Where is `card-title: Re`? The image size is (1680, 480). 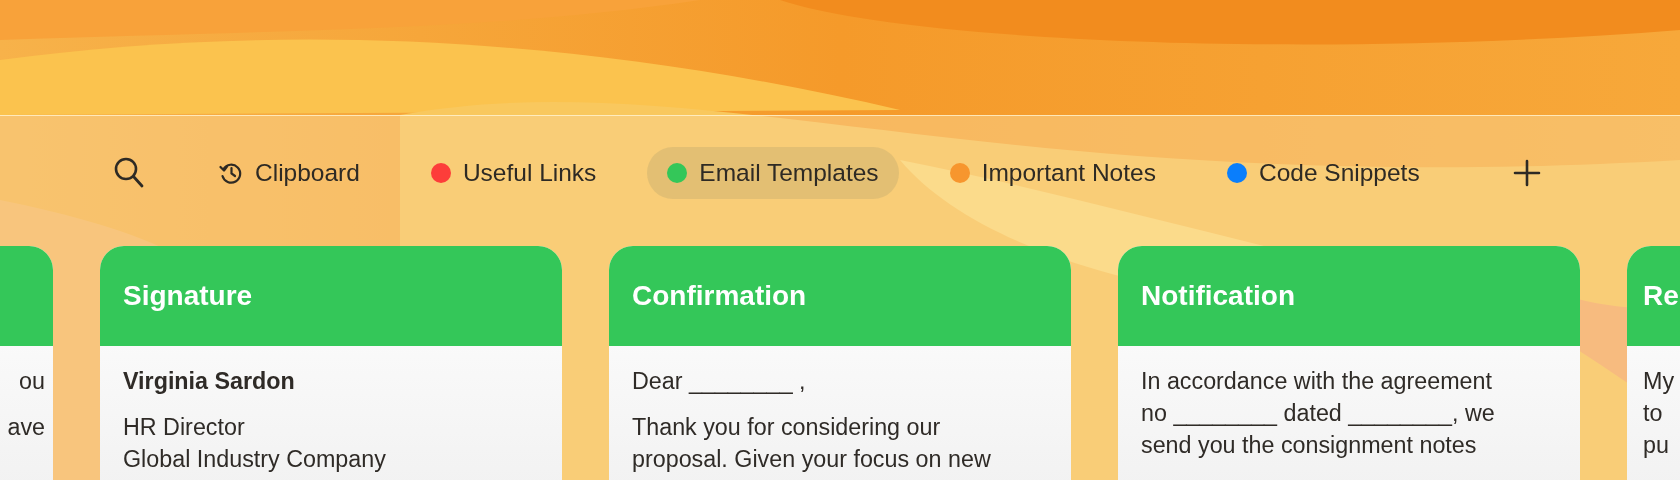 card-title: Re is located at coordinates (1661, 296).